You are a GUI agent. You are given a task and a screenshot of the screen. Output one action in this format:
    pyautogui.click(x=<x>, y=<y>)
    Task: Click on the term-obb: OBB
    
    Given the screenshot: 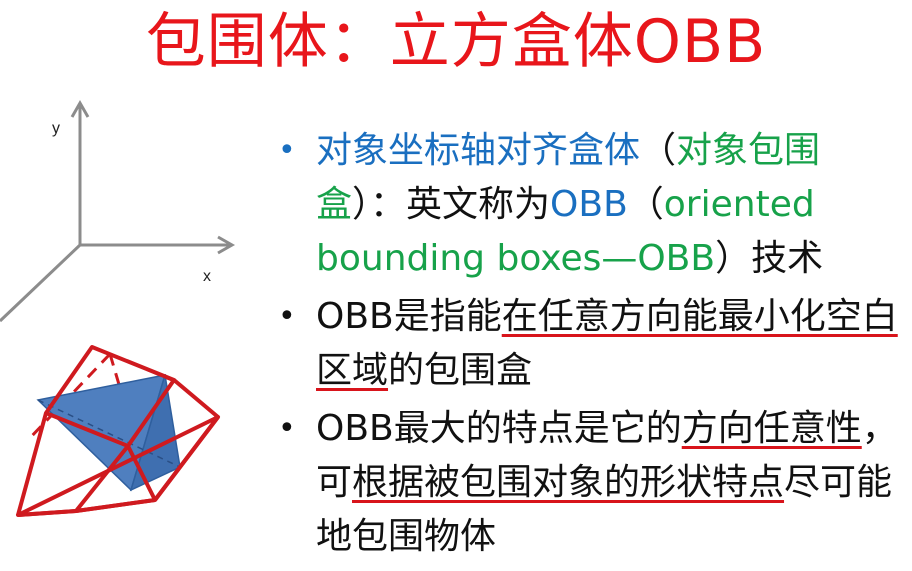 What is the action you would take?
    pyautogui.click(x=589, y=204)
    